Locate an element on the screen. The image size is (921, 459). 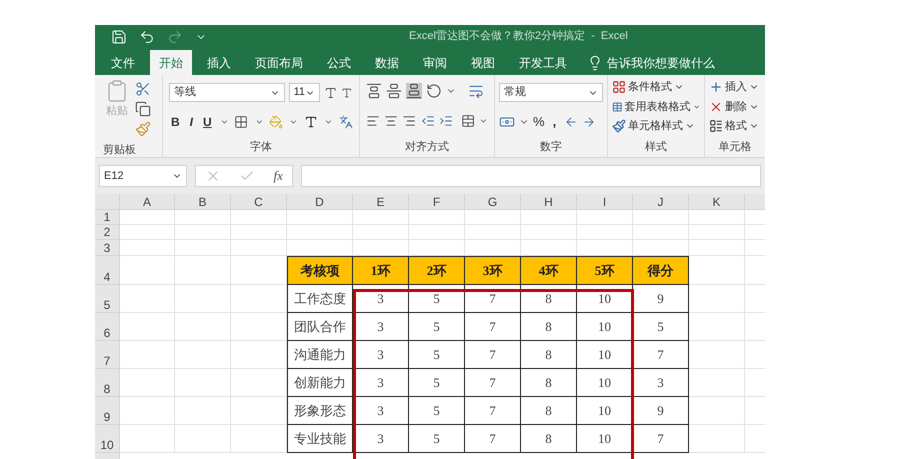
ribbon-tab: 页面布局 is located at coordinates (279, 62).